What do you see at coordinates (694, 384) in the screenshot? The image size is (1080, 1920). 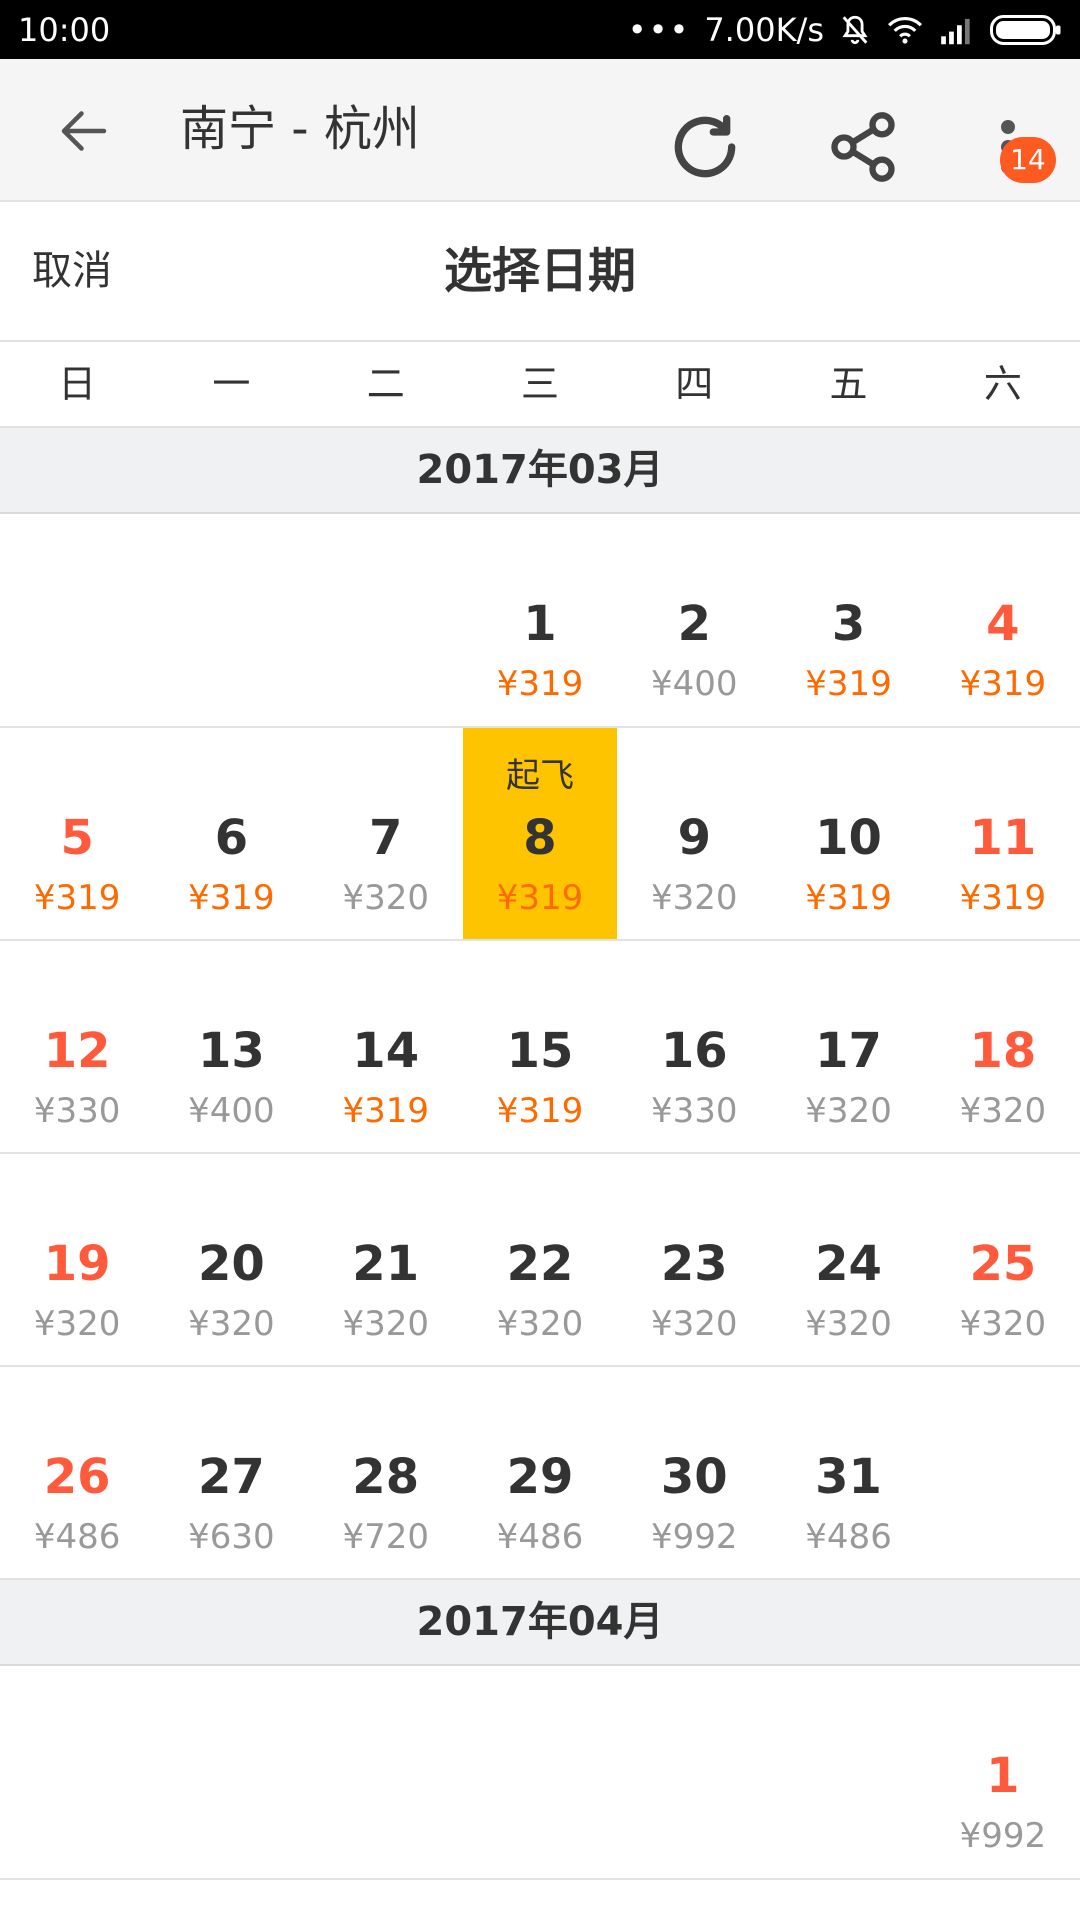 I see `weekday-label: 四` at bounding box center [694, 384].